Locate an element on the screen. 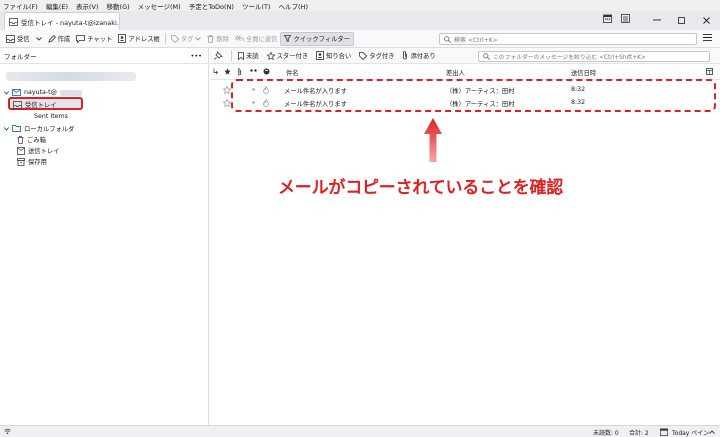 Image resolution: width=720 pixels, height=437 pixels. folder-archive: 保存用 is located at coordinates (32, 161).